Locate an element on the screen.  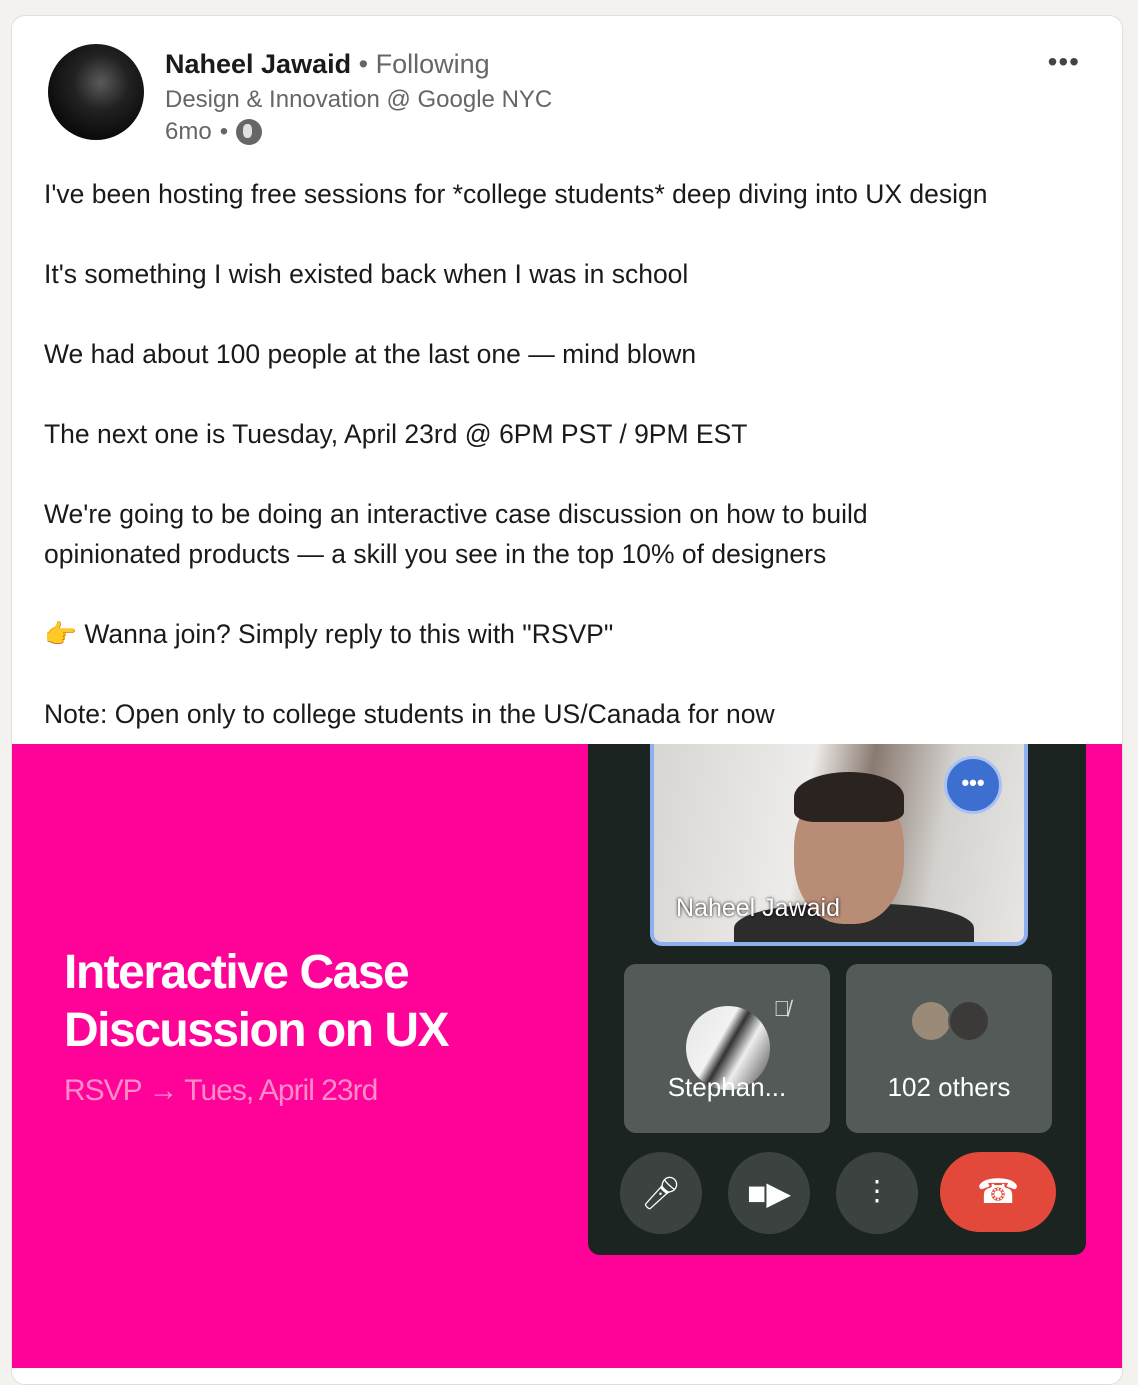
camera-icon: ■▶ is located at coordinates (769, 1193).